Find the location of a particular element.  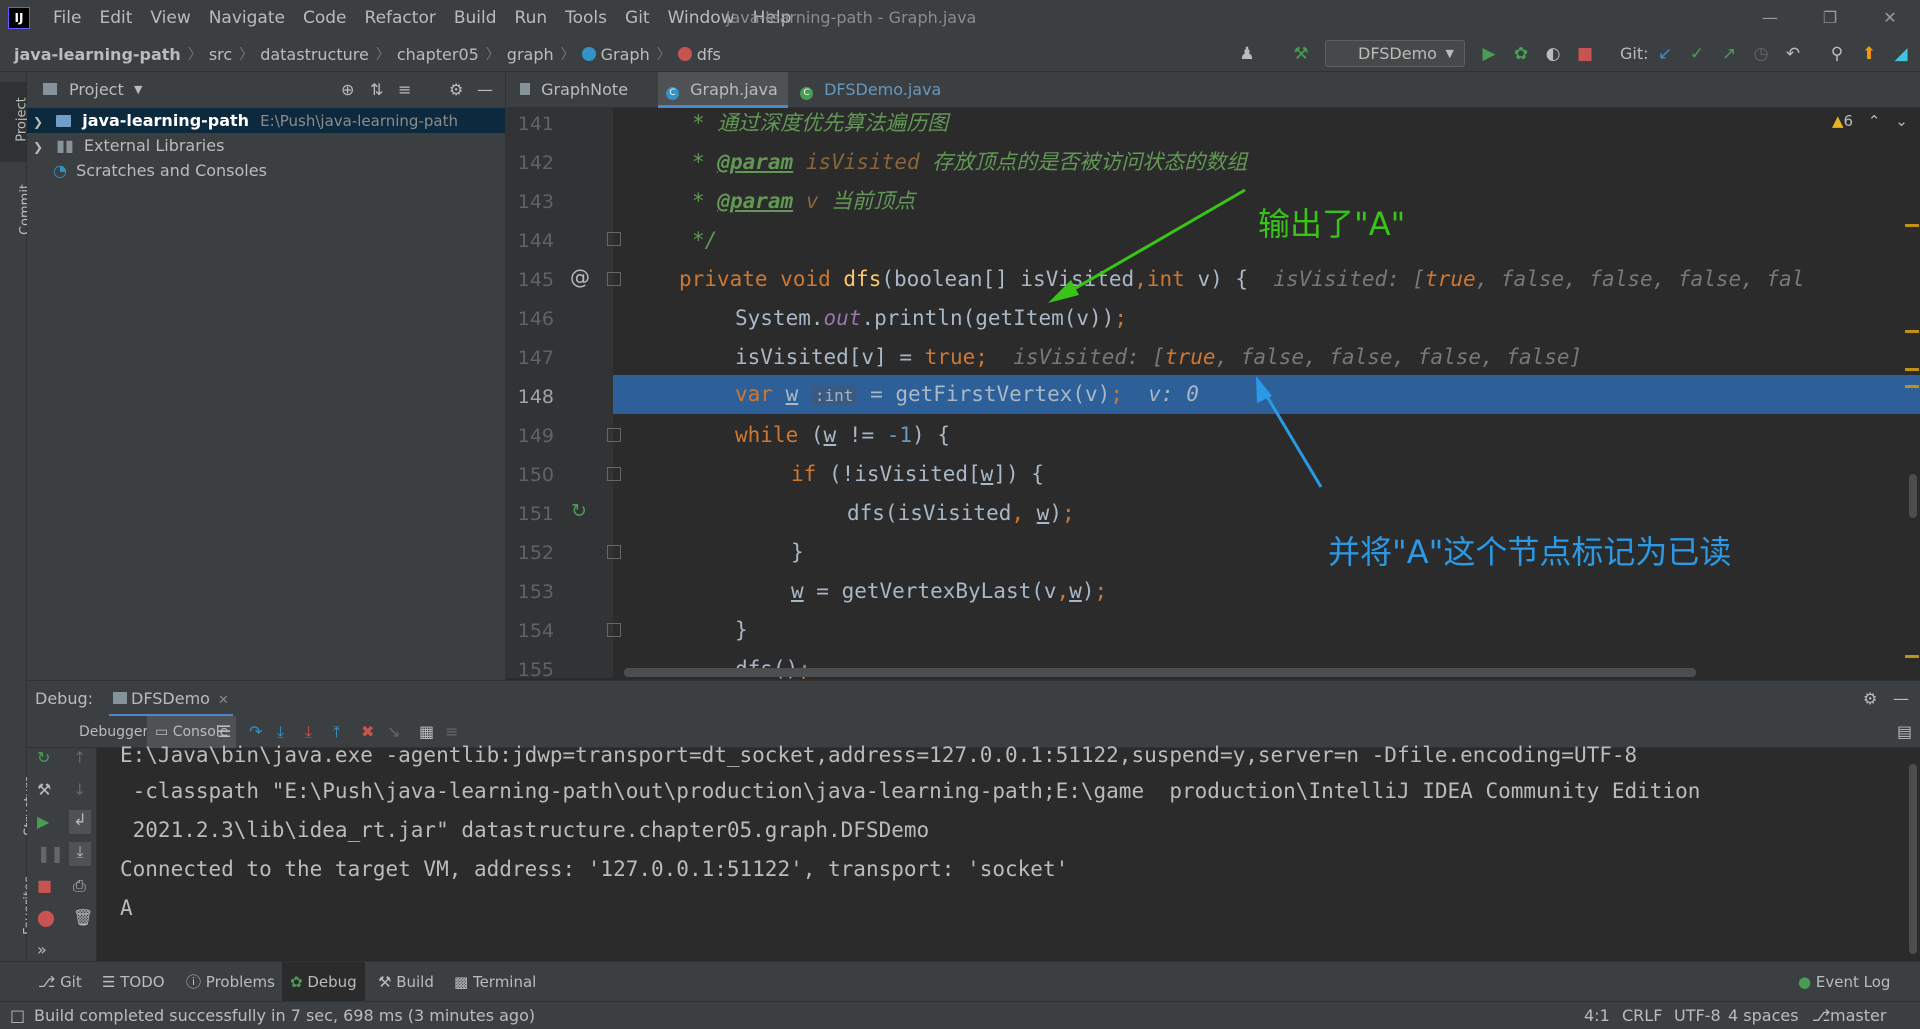

more-icon: » is located at coordinates (42, 949).